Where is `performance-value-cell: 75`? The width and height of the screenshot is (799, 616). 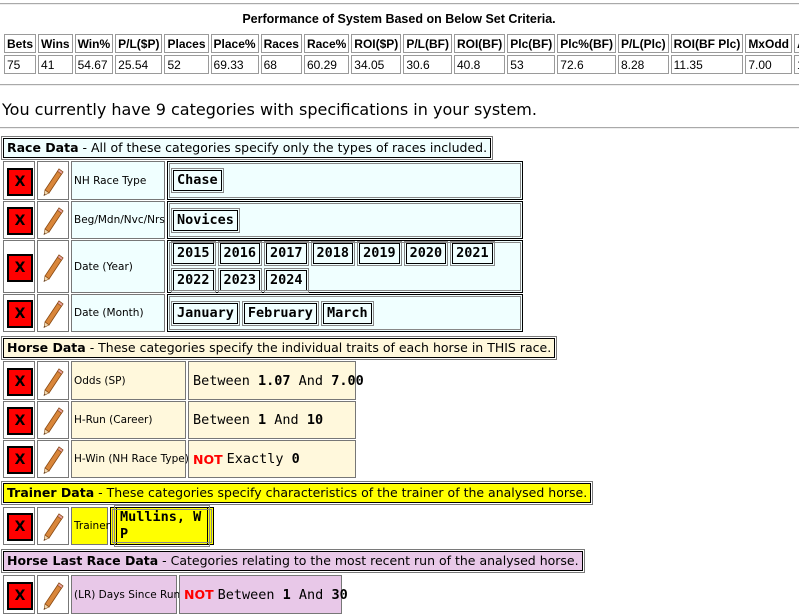 performance-value-cell: 75 is located at coordinates (20, 64).